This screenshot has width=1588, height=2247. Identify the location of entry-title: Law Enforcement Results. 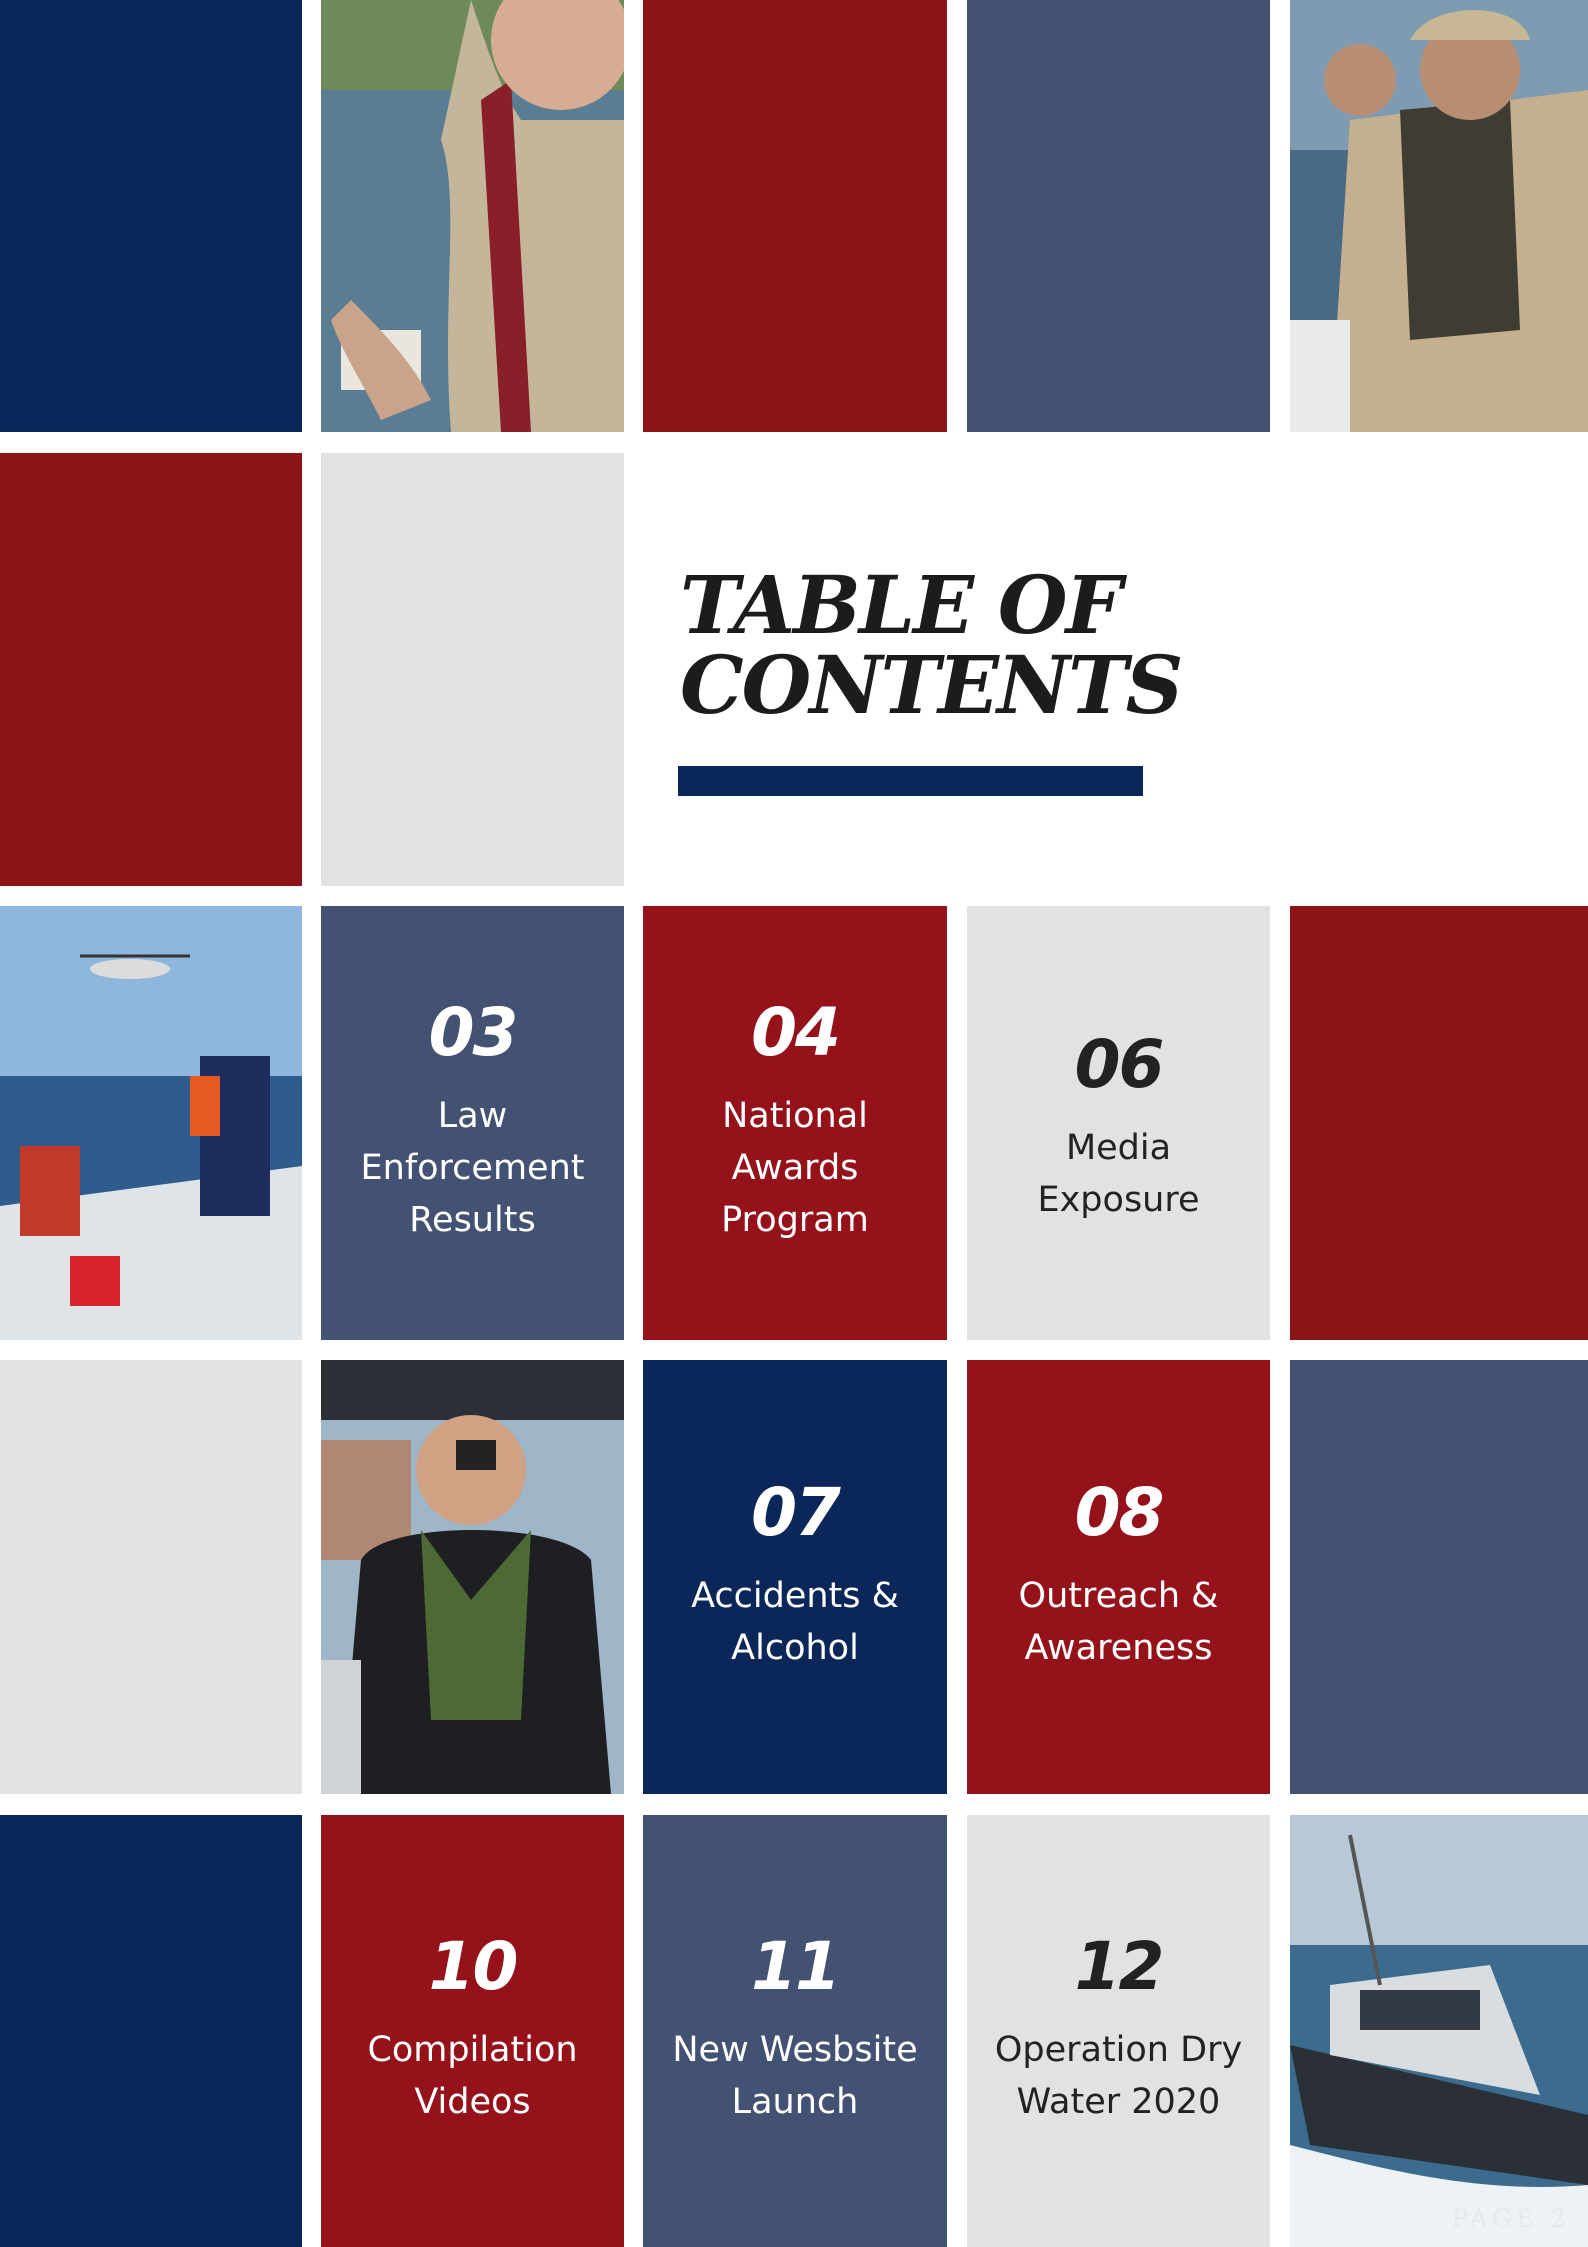
(473, 1168).